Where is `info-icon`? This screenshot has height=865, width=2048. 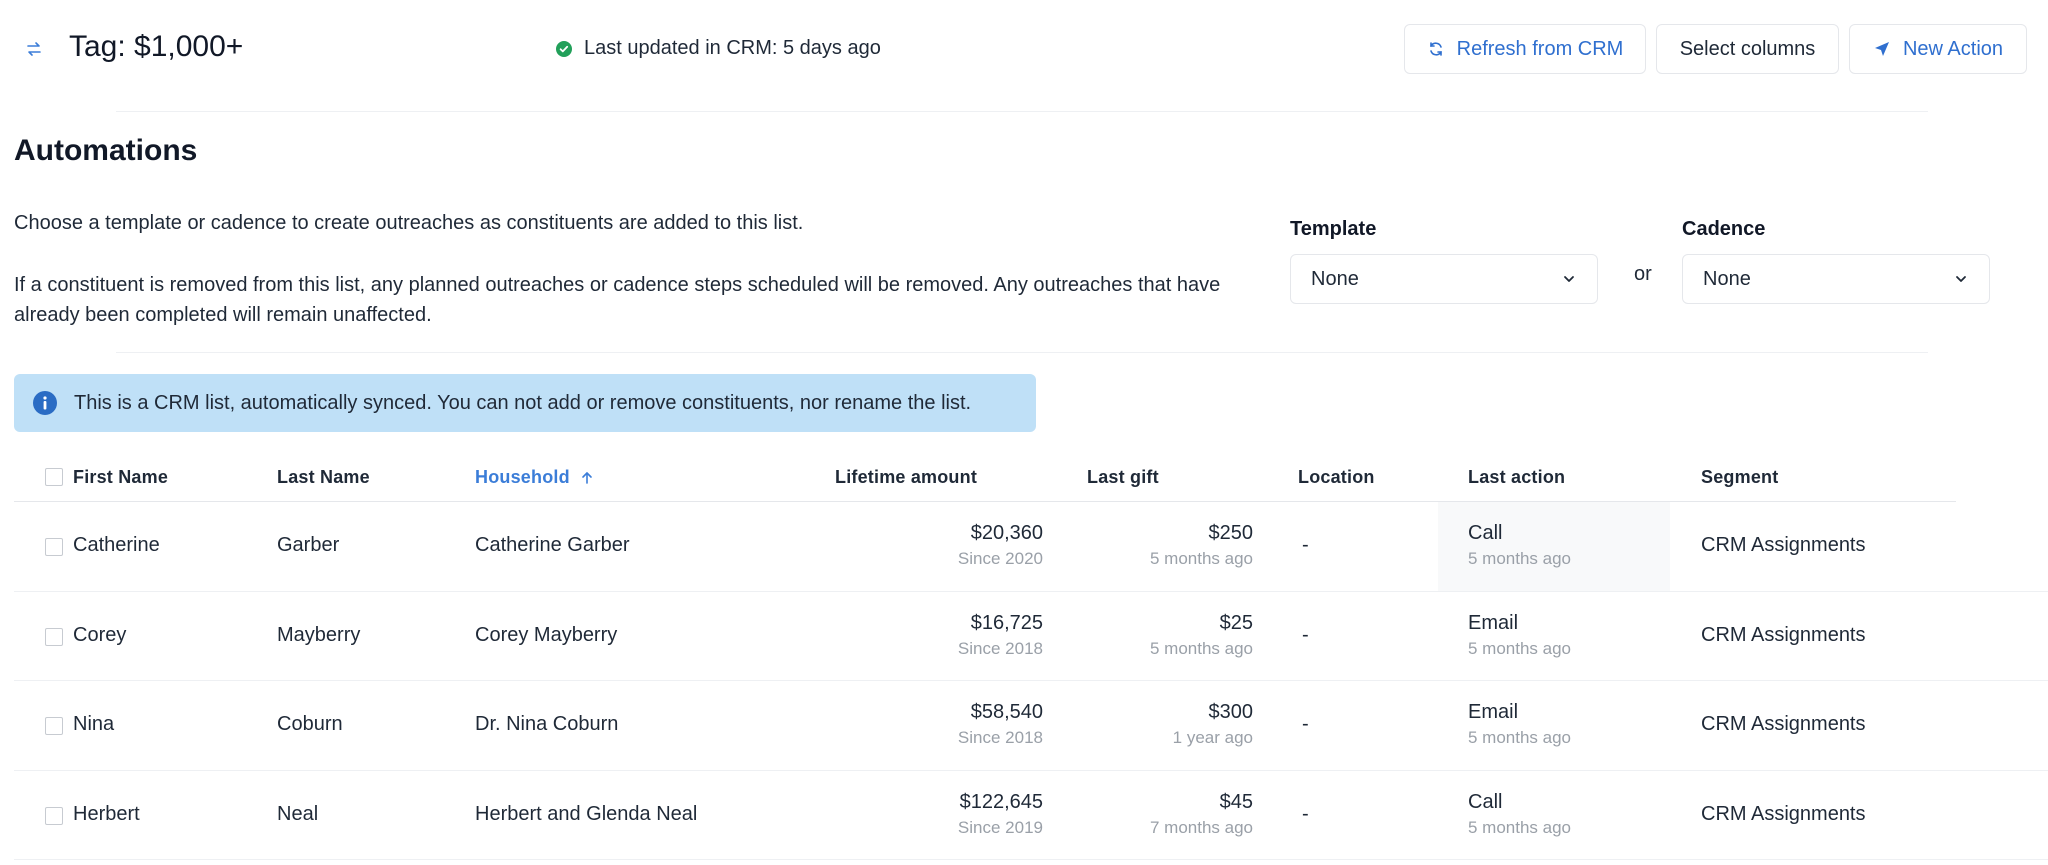 info-icon is located at coordinates (45, 403).